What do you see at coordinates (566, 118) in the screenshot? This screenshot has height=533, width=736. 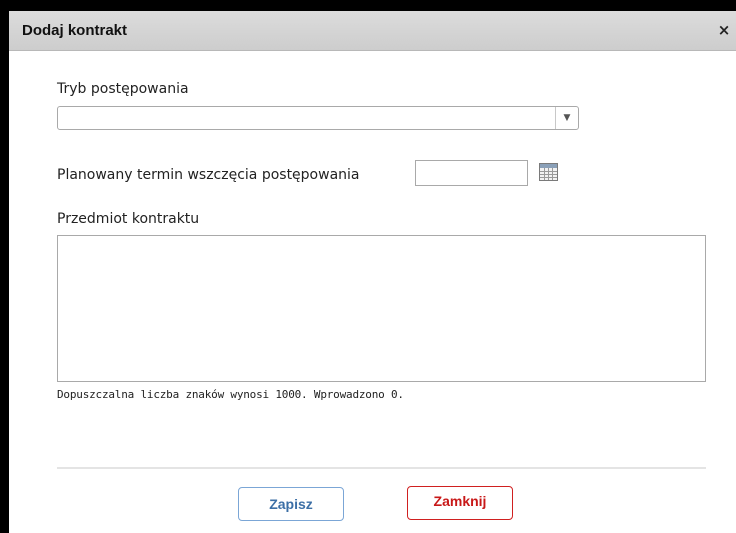 I see `chevron-down-icon: ▼` at bounding box center [566, 118].